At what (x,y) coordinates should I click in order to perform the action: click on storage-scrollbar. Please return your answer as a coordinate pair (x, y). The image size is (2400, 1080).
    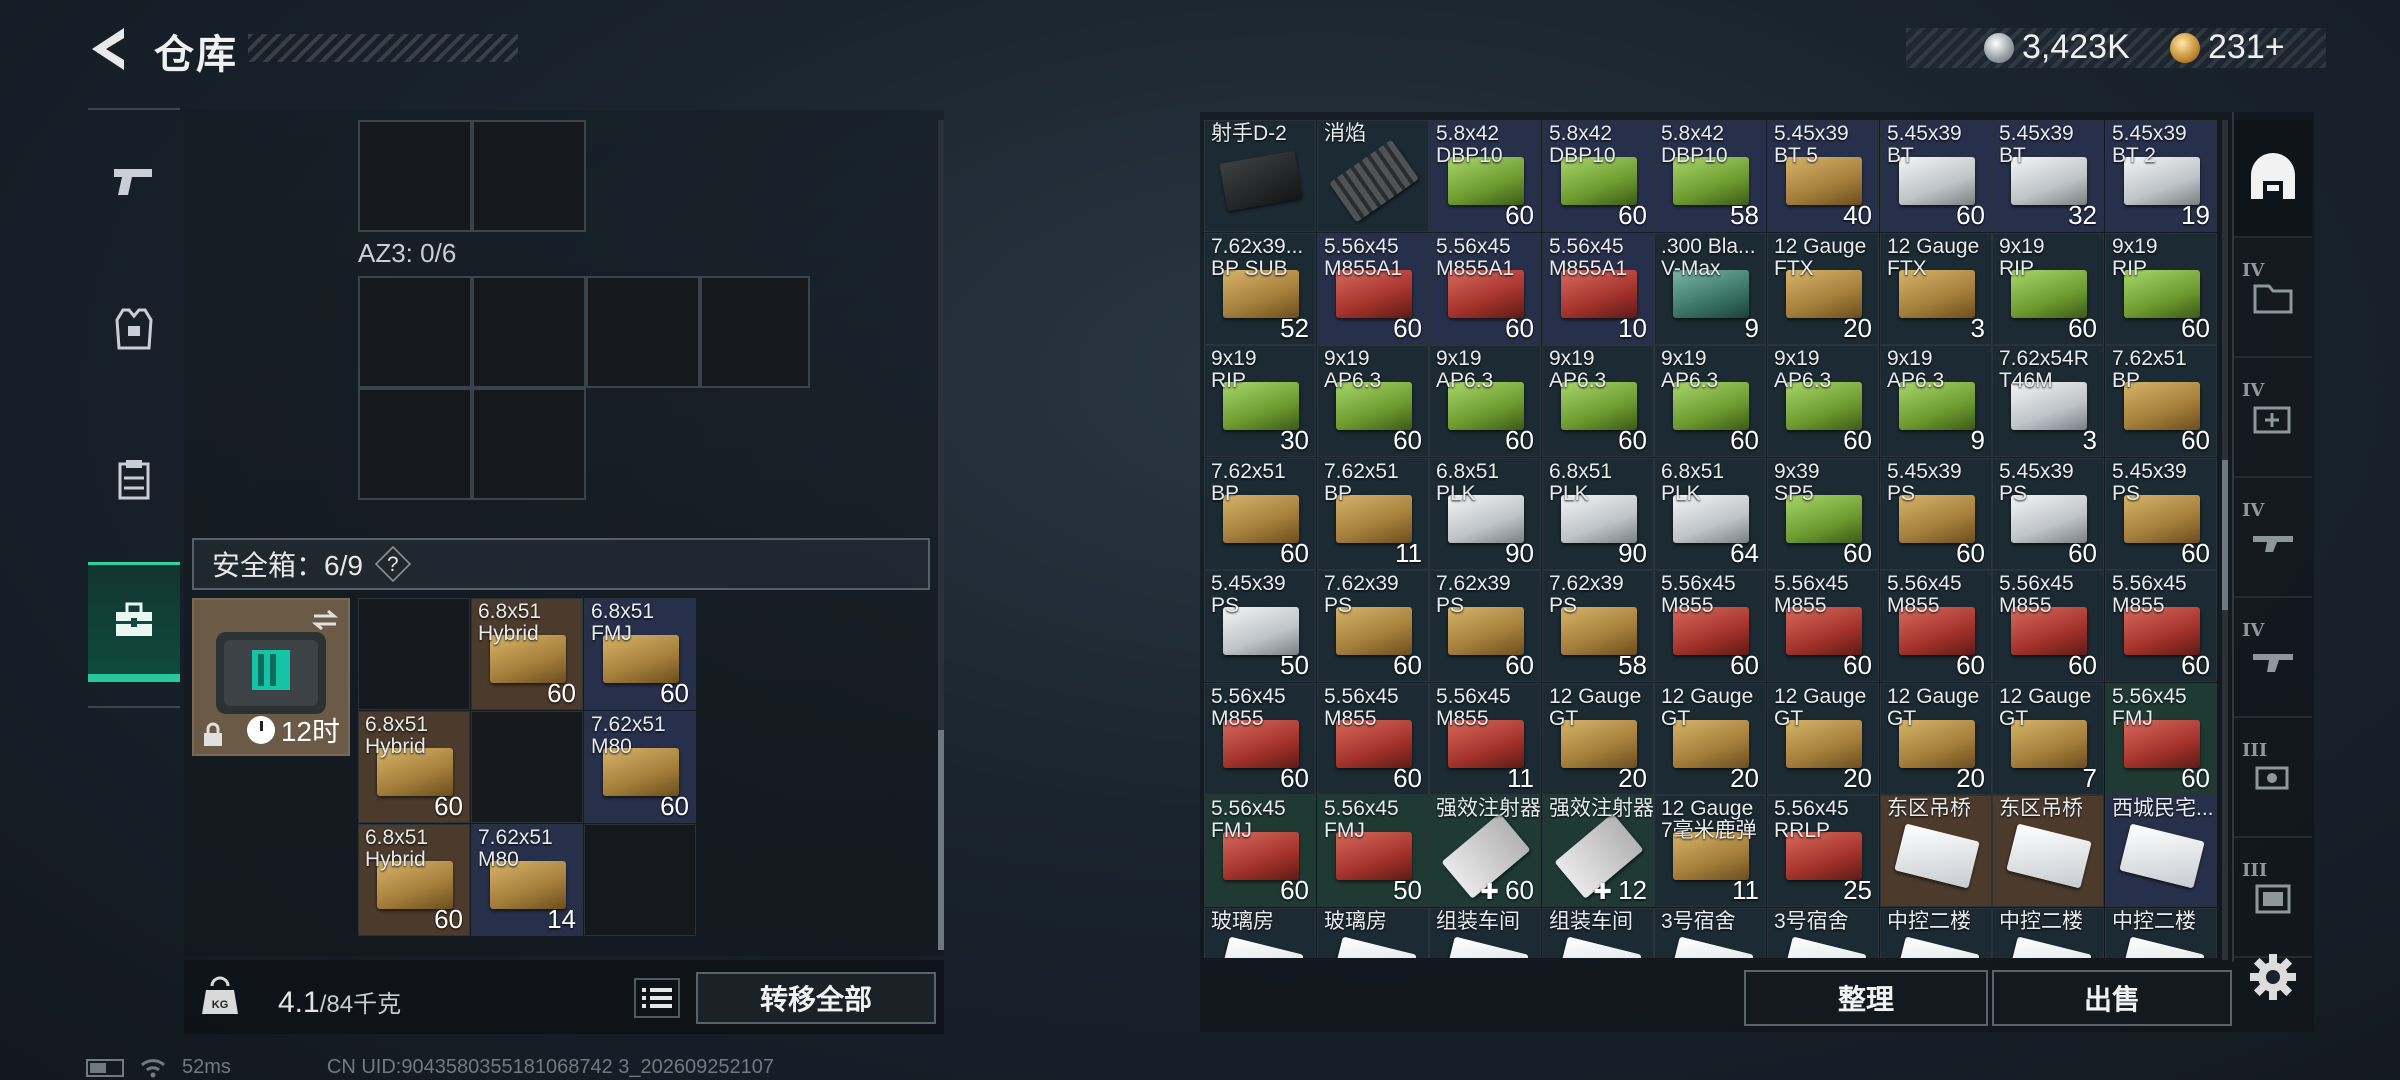
    Looking at the image, I should click on (2225, 540).